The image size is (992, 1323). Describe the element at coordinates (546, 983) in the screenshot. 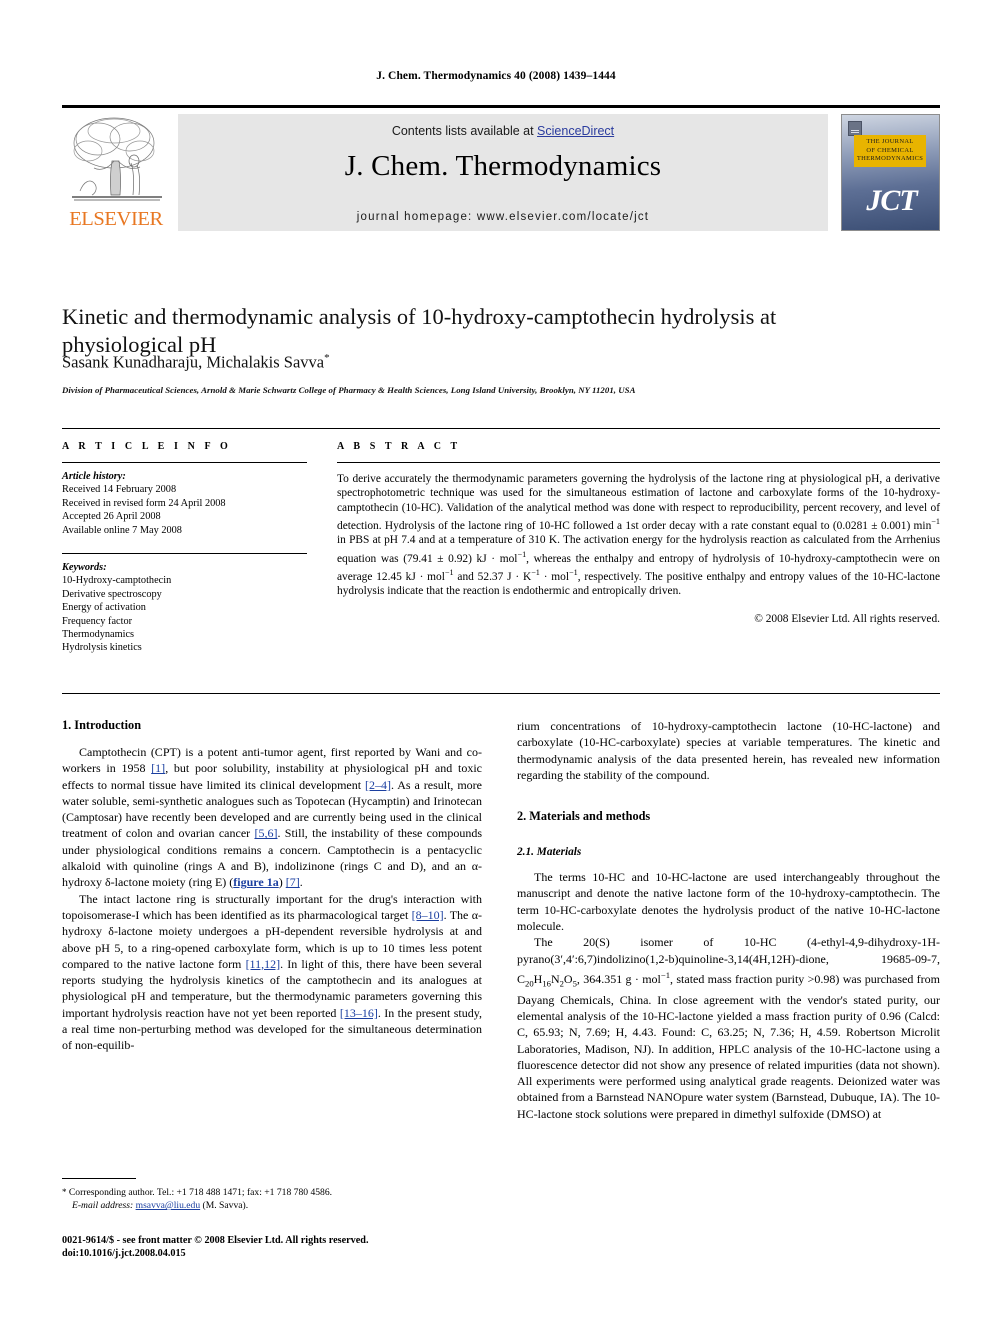

I see `formula-sub: 16` at that location.